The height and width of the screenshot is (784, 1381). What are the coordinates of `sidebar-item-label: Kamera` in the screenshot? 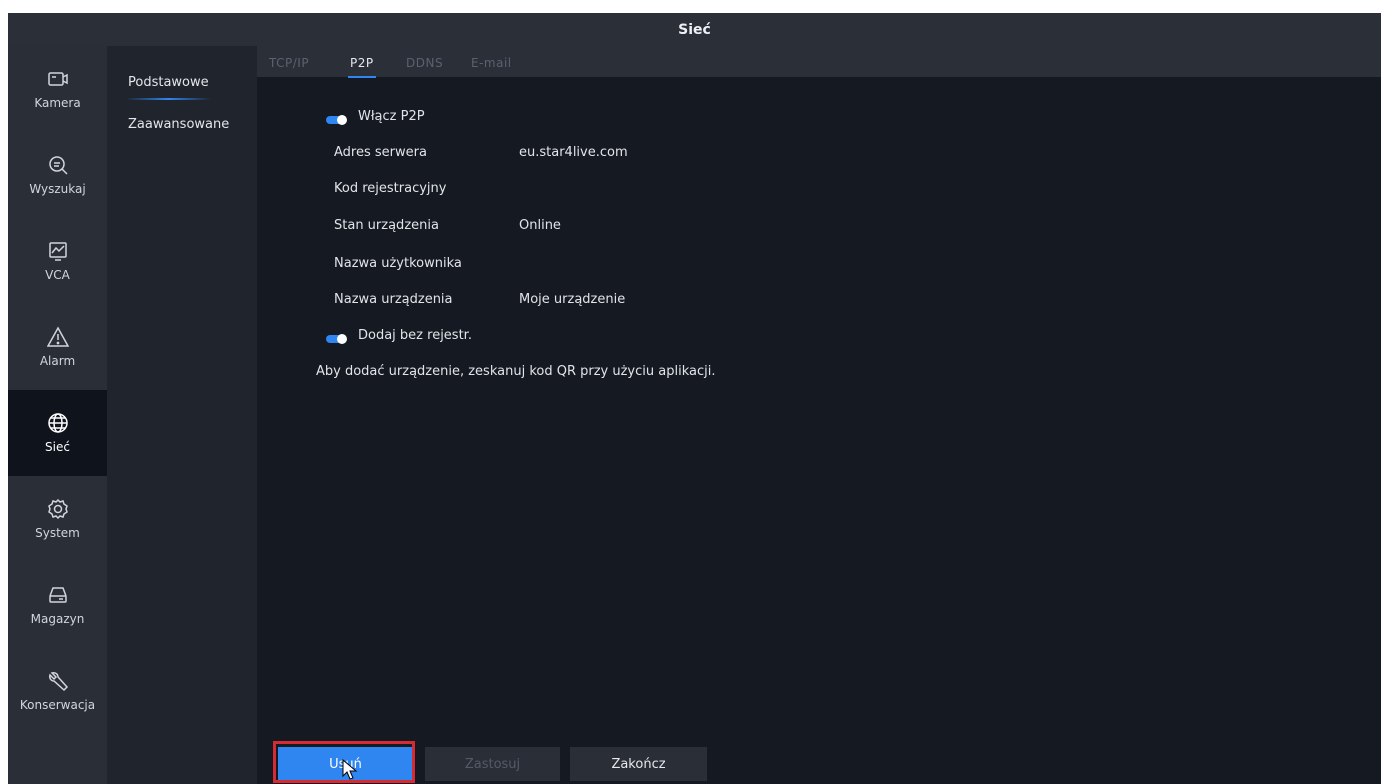 It's located at (57, 103).